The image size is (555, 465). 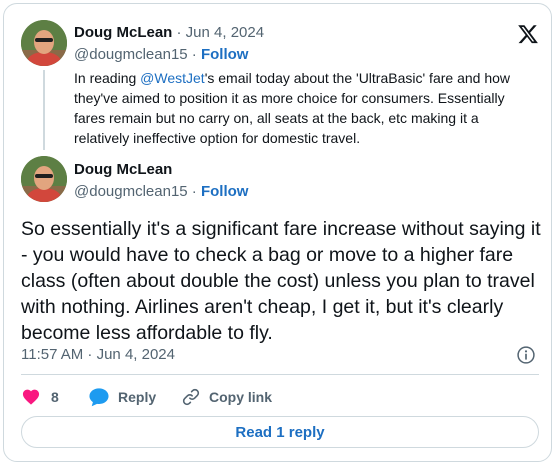 I want to click on x-logo-icon, so click(x=528, y=34).